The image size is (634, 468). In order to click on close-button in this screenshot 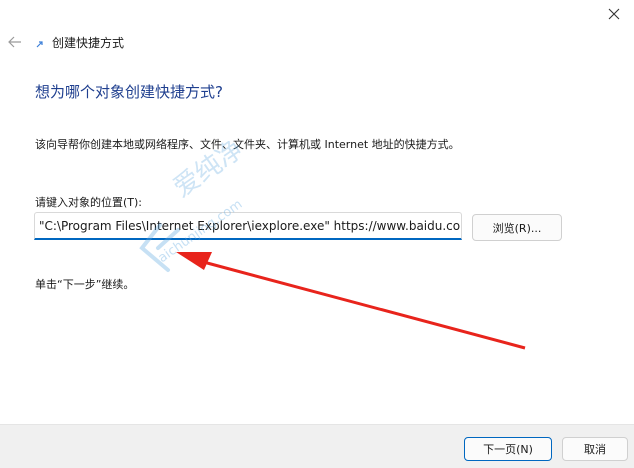, I will do `click(614, 14)`.